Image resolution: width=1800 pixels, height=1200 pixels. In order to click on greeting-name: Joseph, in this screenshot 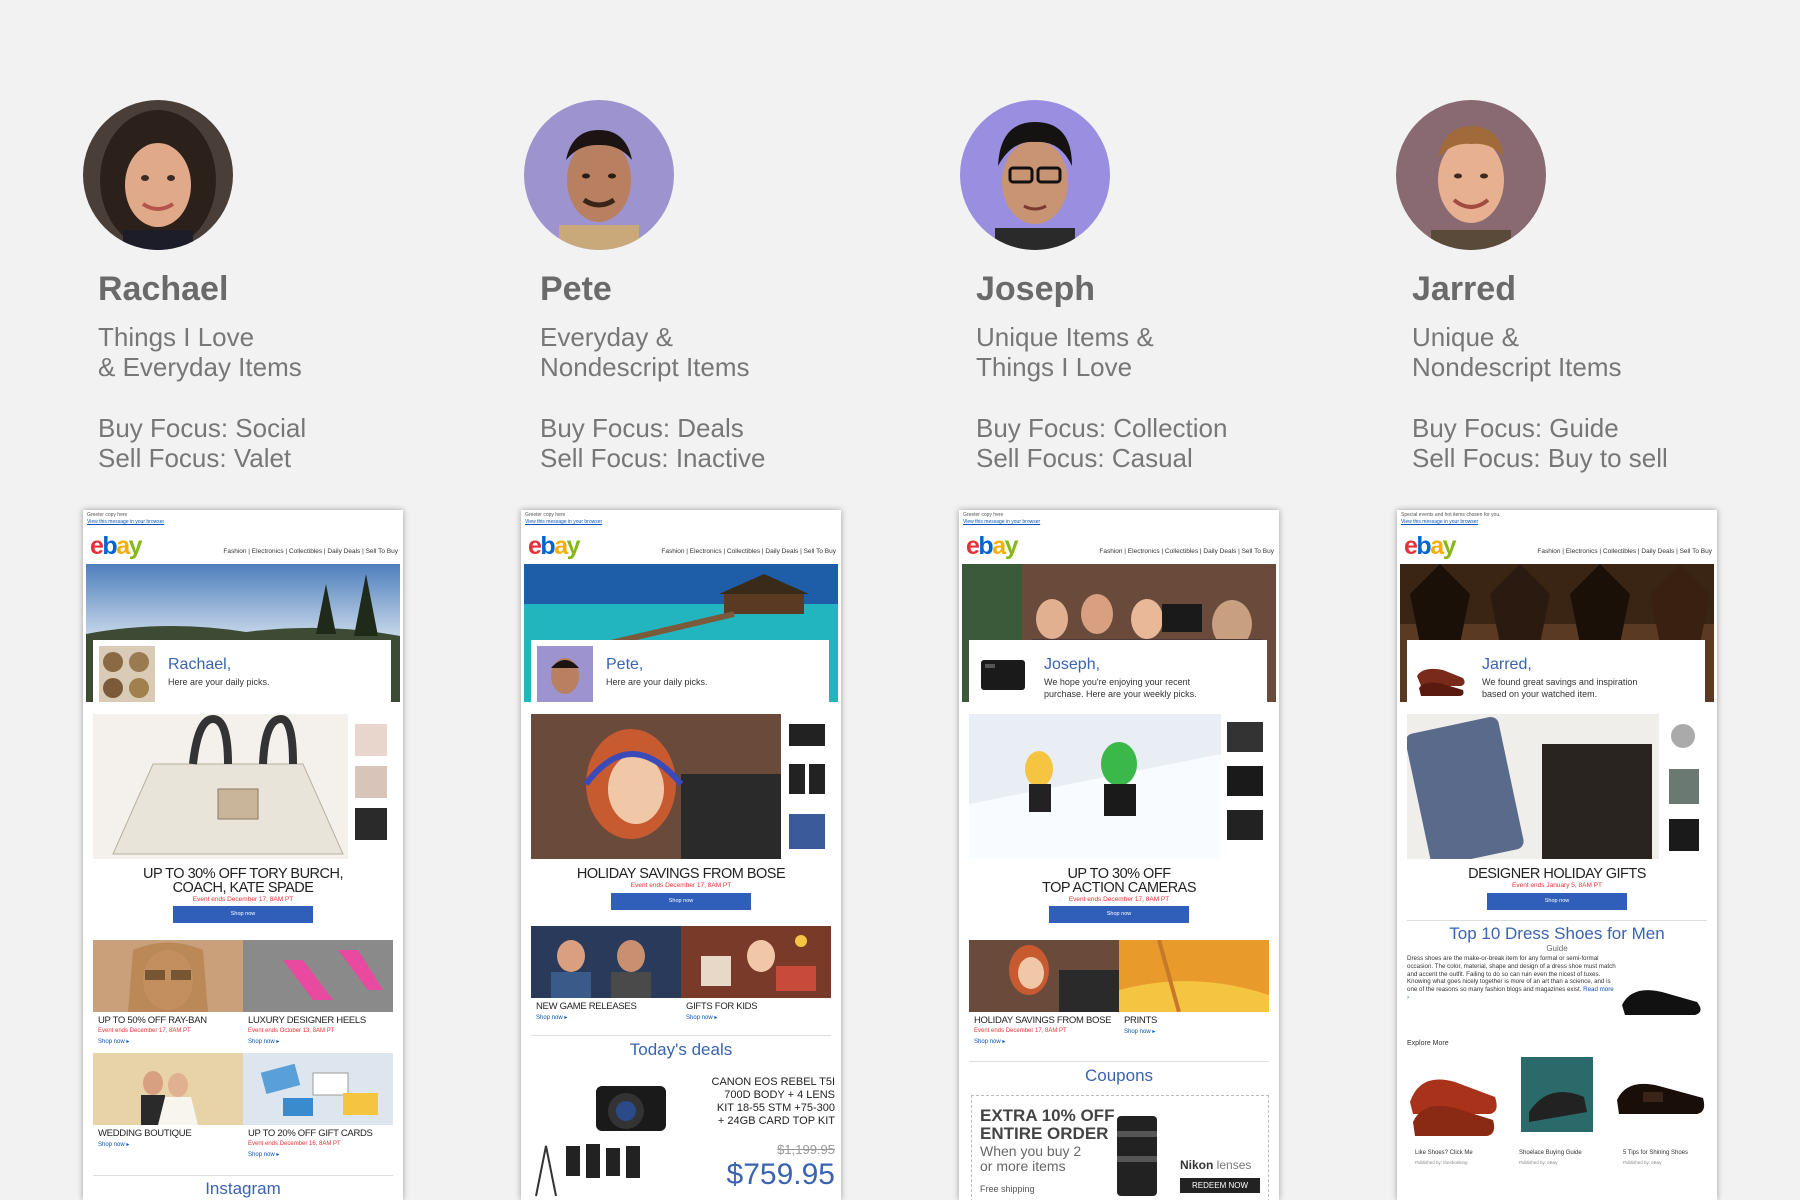, I will do `click(1072, 664)`.